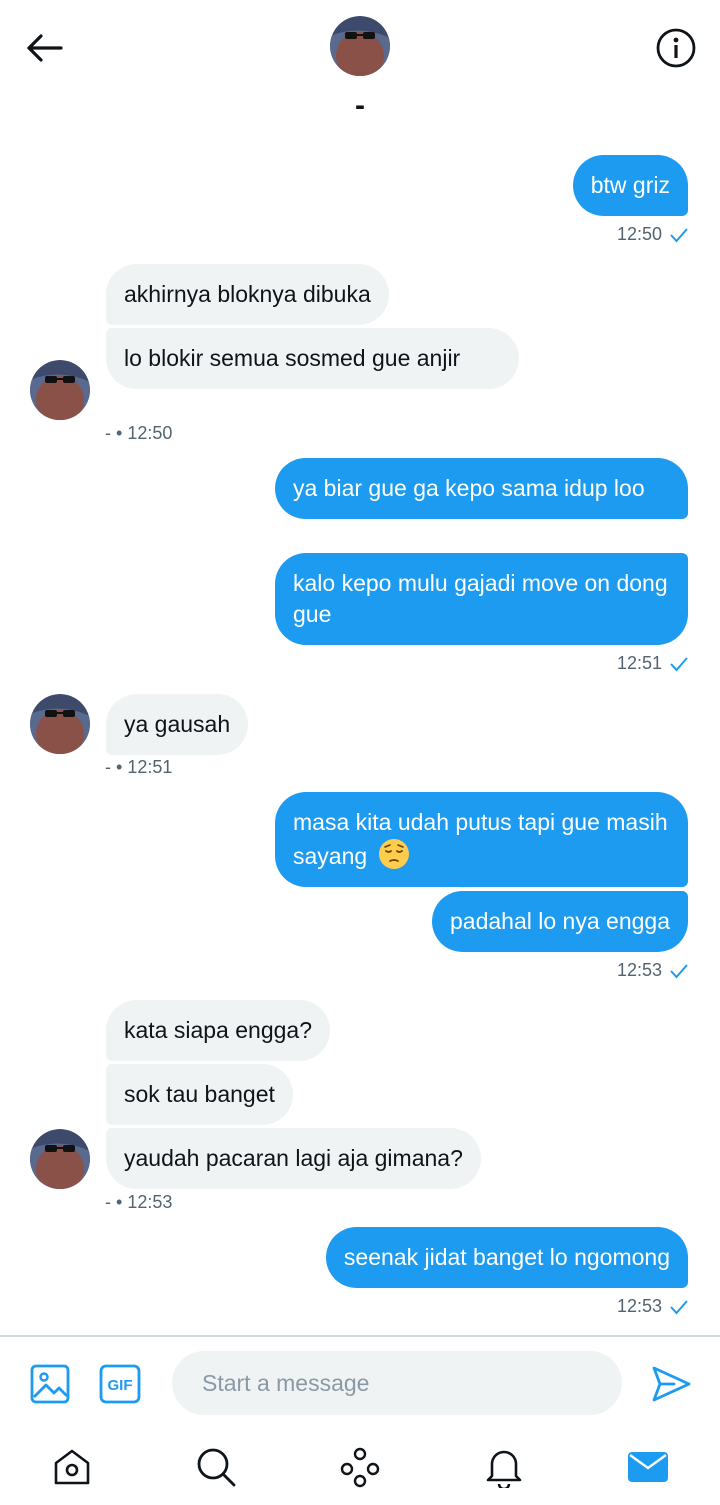  I want to click on message-meta: - • 12:53, so click(138, 1202).